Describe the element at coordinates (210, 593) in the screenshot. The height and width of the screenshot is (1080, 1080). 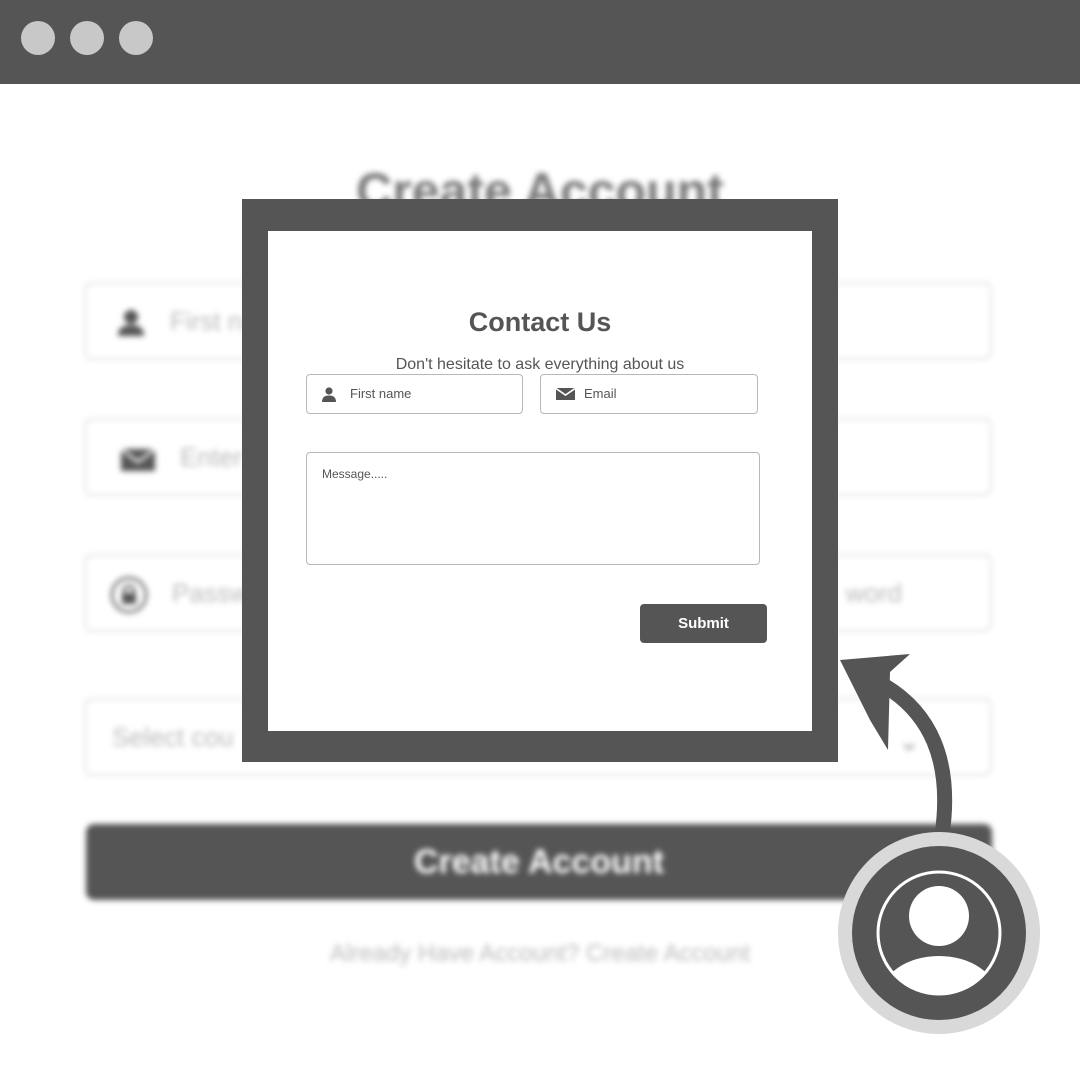
I see `background-password-placeholder: Passw` at that location.